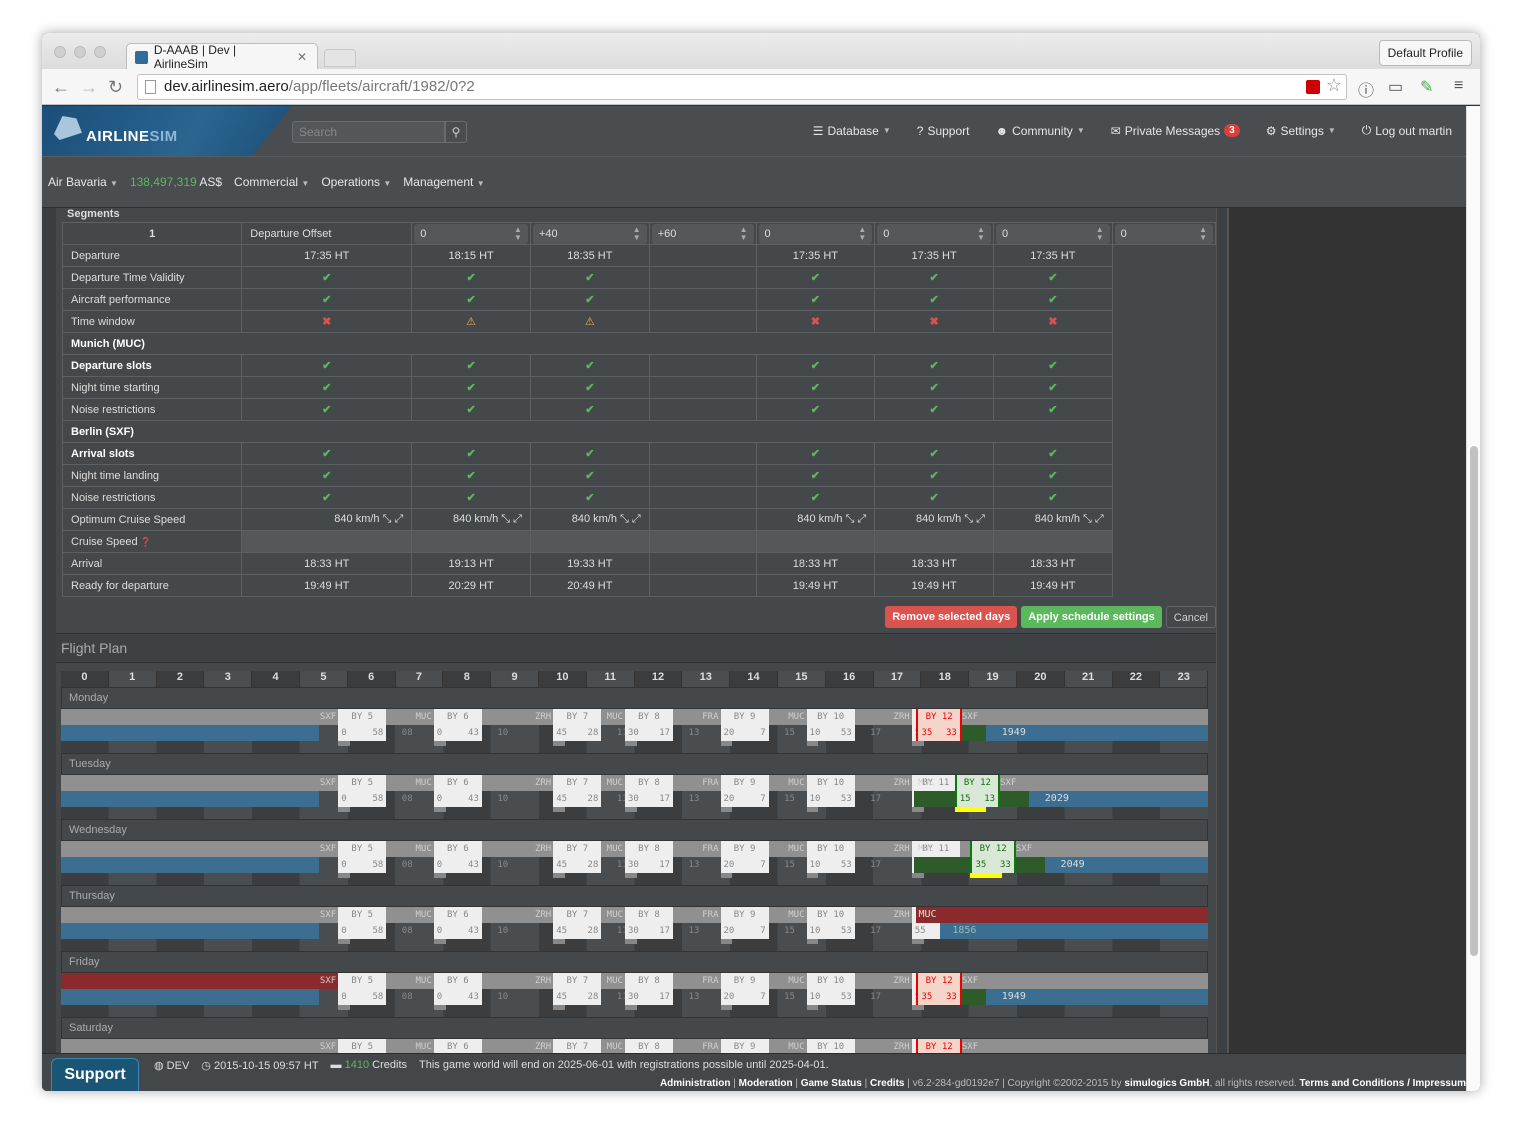  I want to click on flight-by12-selected: BY 12, so click(977, 783).